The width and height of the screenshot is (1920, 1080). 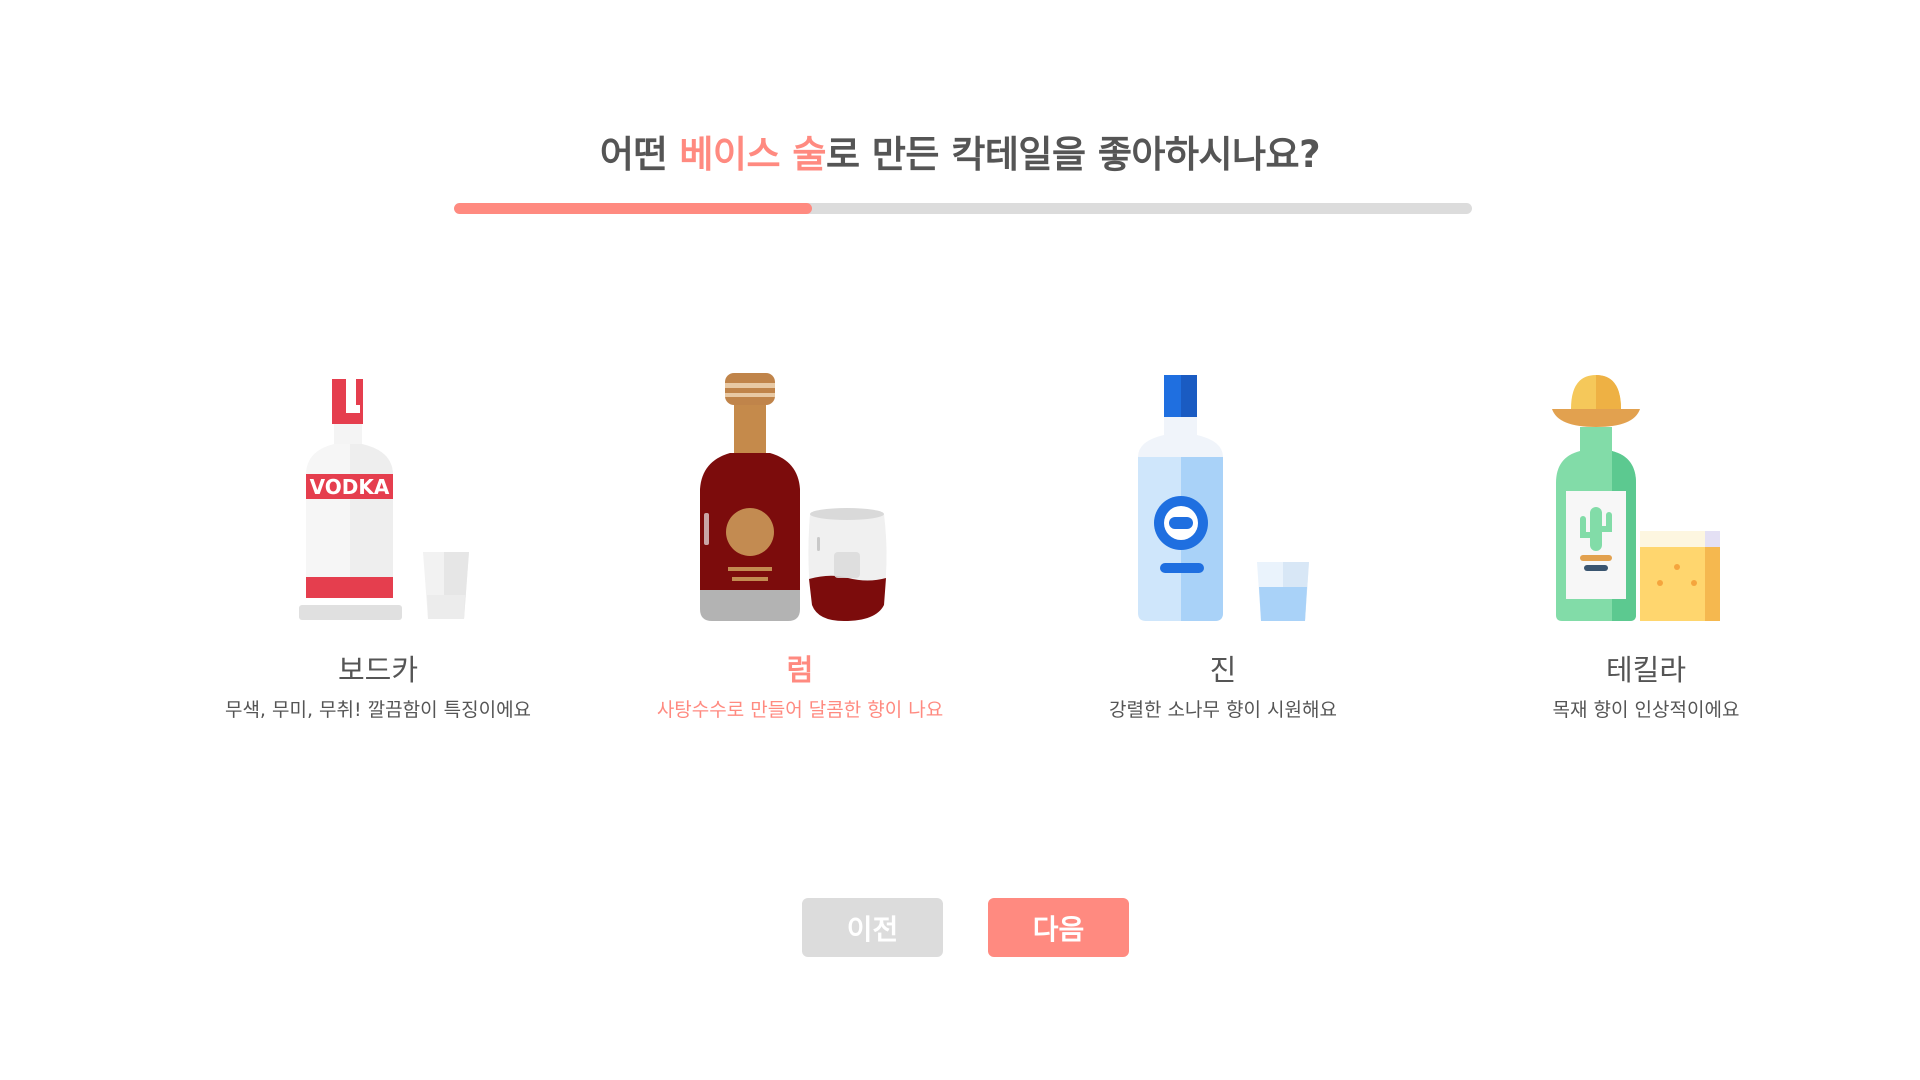 What do you see at coordinates (800, 710) in the screenshot?
I see `option-description: 사탕수수로 만들어 달콤한 향이 나요` at bounding box center [800, 710].